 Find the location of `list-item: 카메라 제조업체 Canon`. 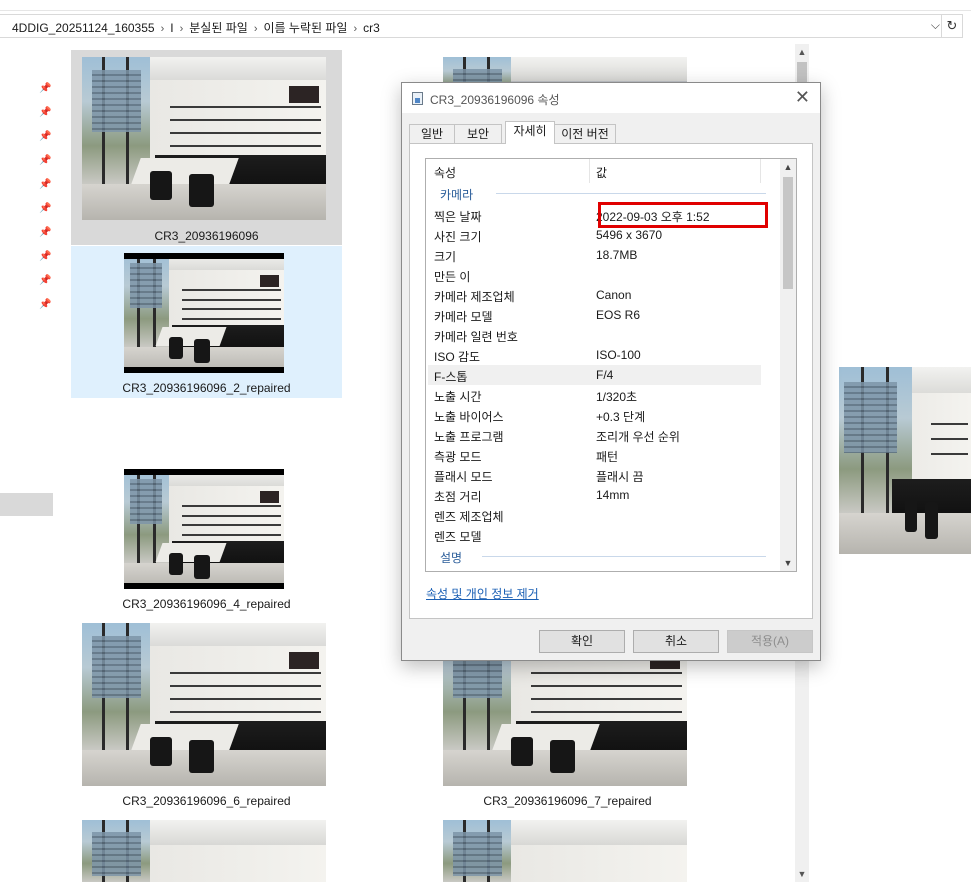

list-item: 카메라 제조업체 Canon is located at coordinates (594, 295).